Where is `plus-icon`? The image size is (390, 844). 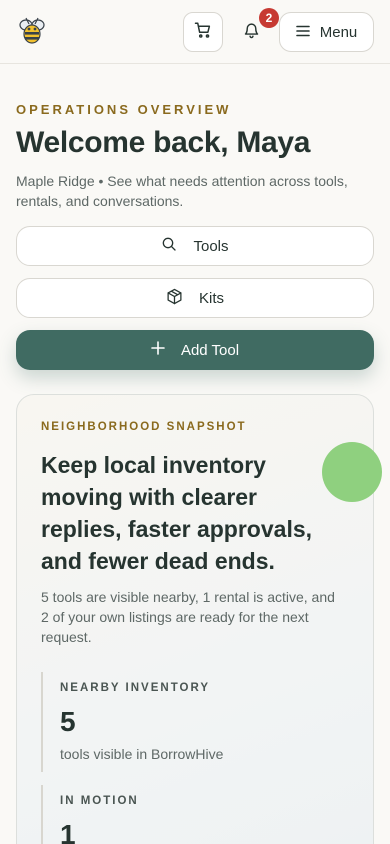 plus-icon is located at coordinates (158, 350).